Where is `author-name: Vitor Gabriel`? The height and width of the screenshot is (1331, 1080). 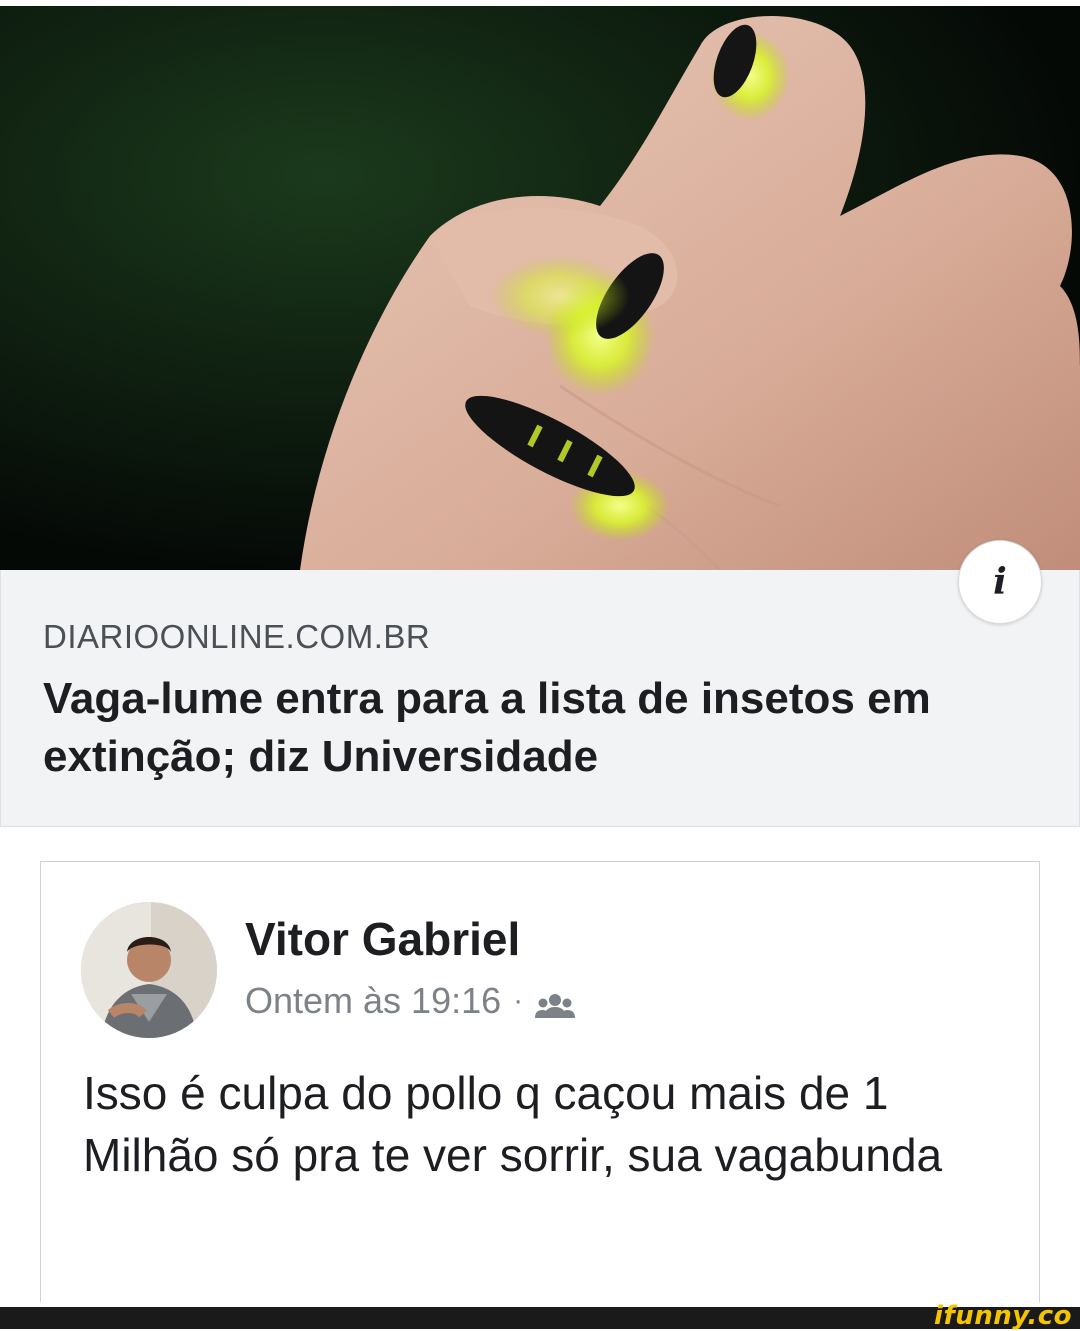
author-name: Vitor Gabriel is located at coordinates (382, 939).